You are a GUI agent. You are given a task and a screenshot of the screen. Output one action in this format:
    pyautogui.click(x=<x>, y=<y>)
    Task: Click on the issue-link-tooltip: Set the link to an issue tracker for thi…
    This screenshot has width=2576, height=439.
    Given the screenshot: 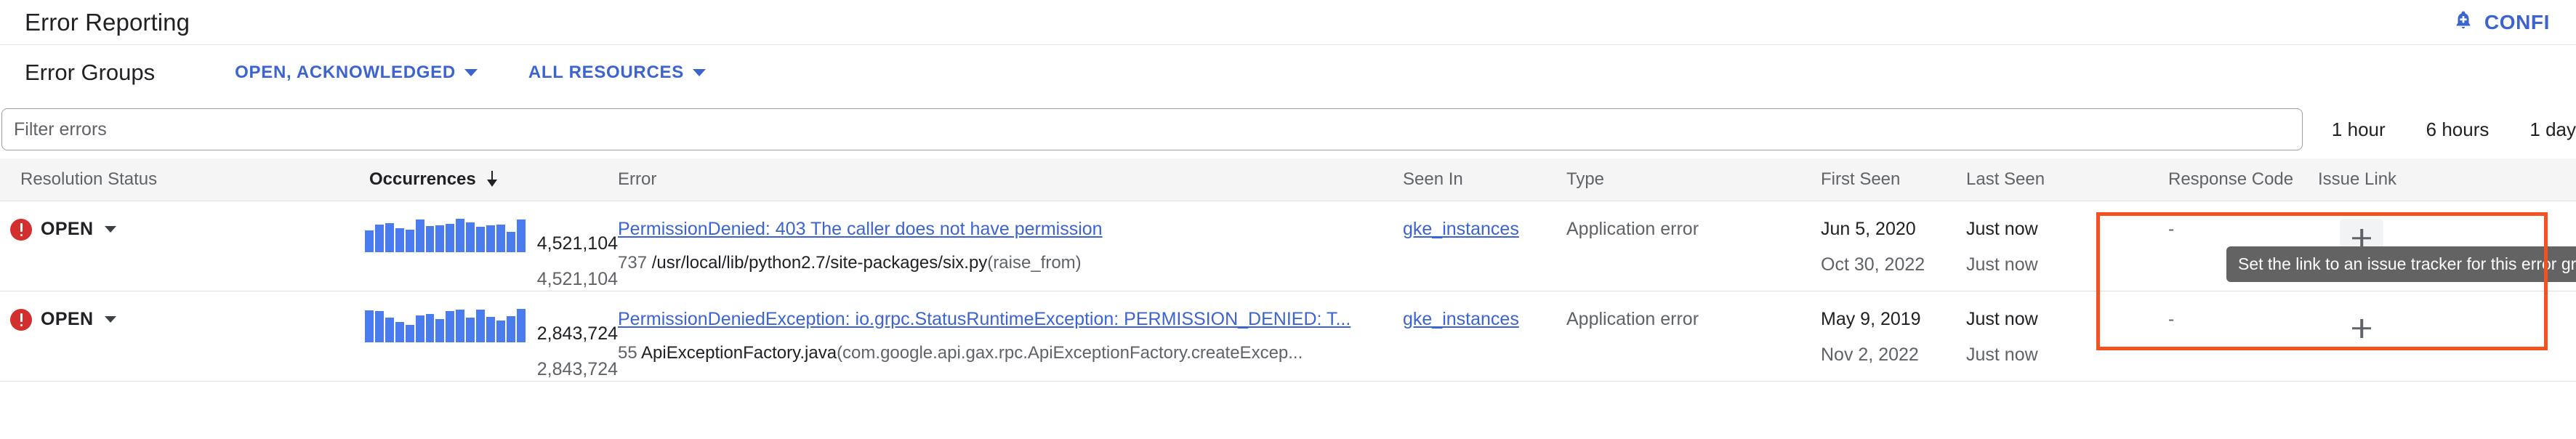 What is the action you would take?
    pyautogui.click(x=2401, y=264)
    